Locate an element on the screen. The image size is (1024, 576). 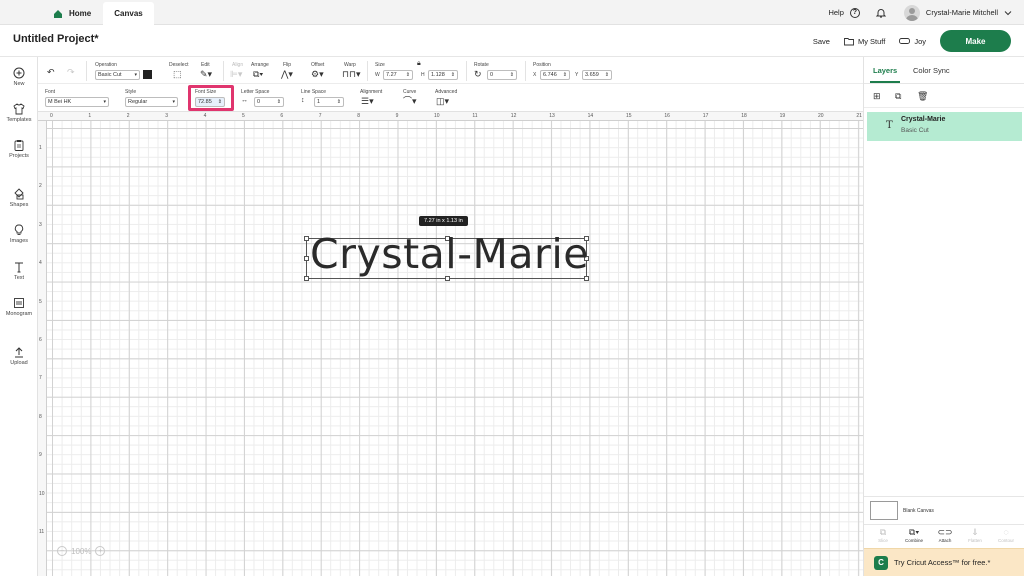
top-right-controls: Help ? Crystal-Marie Mitchell is located at coordinates (920, 12).